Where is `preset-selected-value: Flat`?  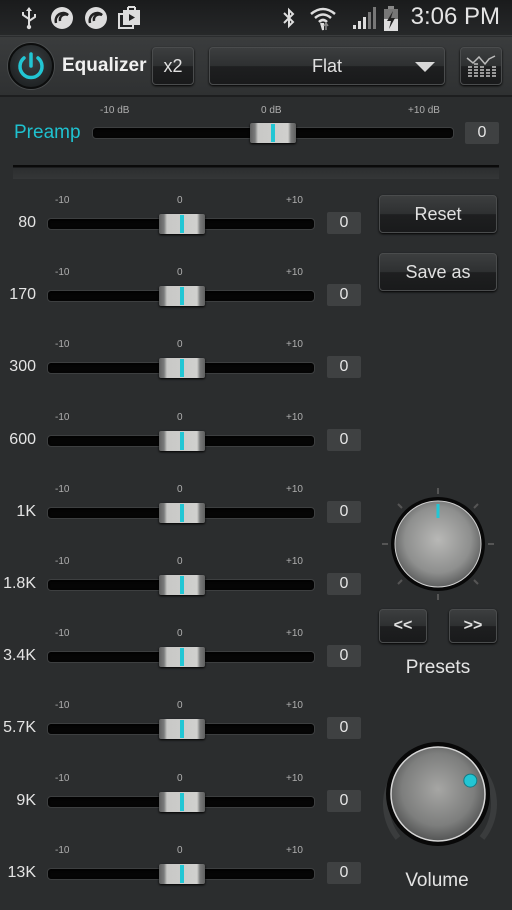
preset-selected-value: Flat is located at coordinates (326, 66).